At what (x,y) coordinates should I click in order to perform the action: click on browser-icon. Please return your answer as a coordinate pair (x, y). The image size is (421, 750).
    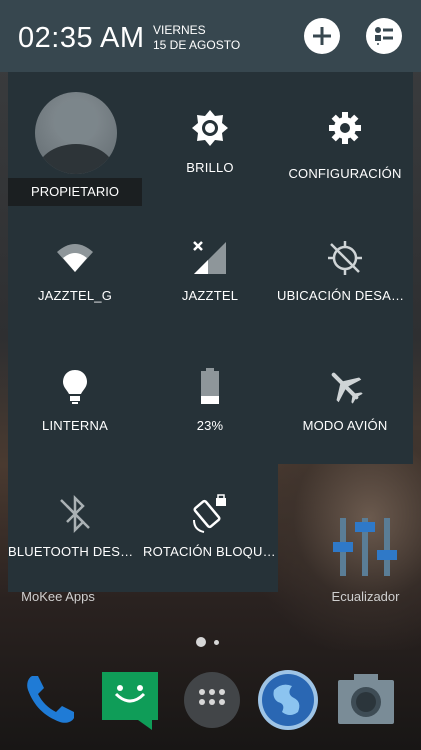
    Looking at the image, I should click on (288, 700).